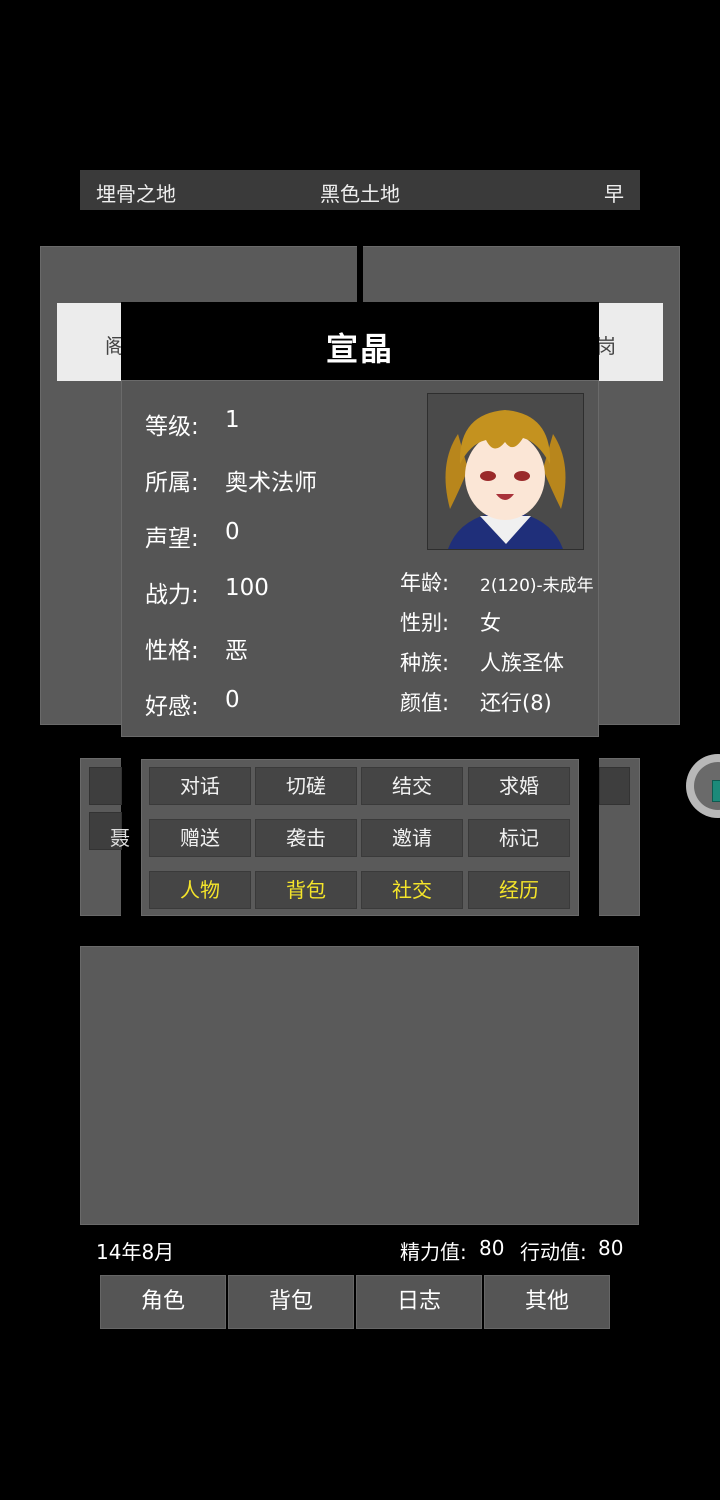 The width and height of the screenshot is (720, 1500). Describe the element at coordinates (425, 583) in the screenshot. I see `age-label: 年龄:` at that location.